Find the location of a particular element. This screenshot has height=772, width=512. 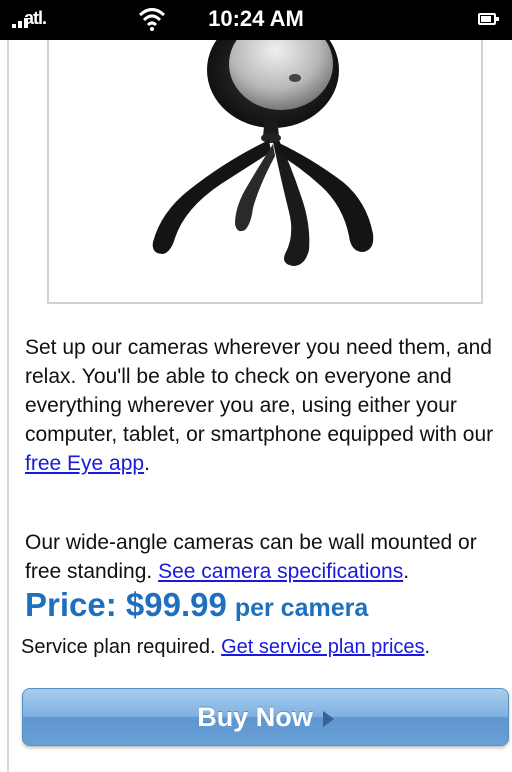

service-plan-end: . is located at coordinates (427, 647).